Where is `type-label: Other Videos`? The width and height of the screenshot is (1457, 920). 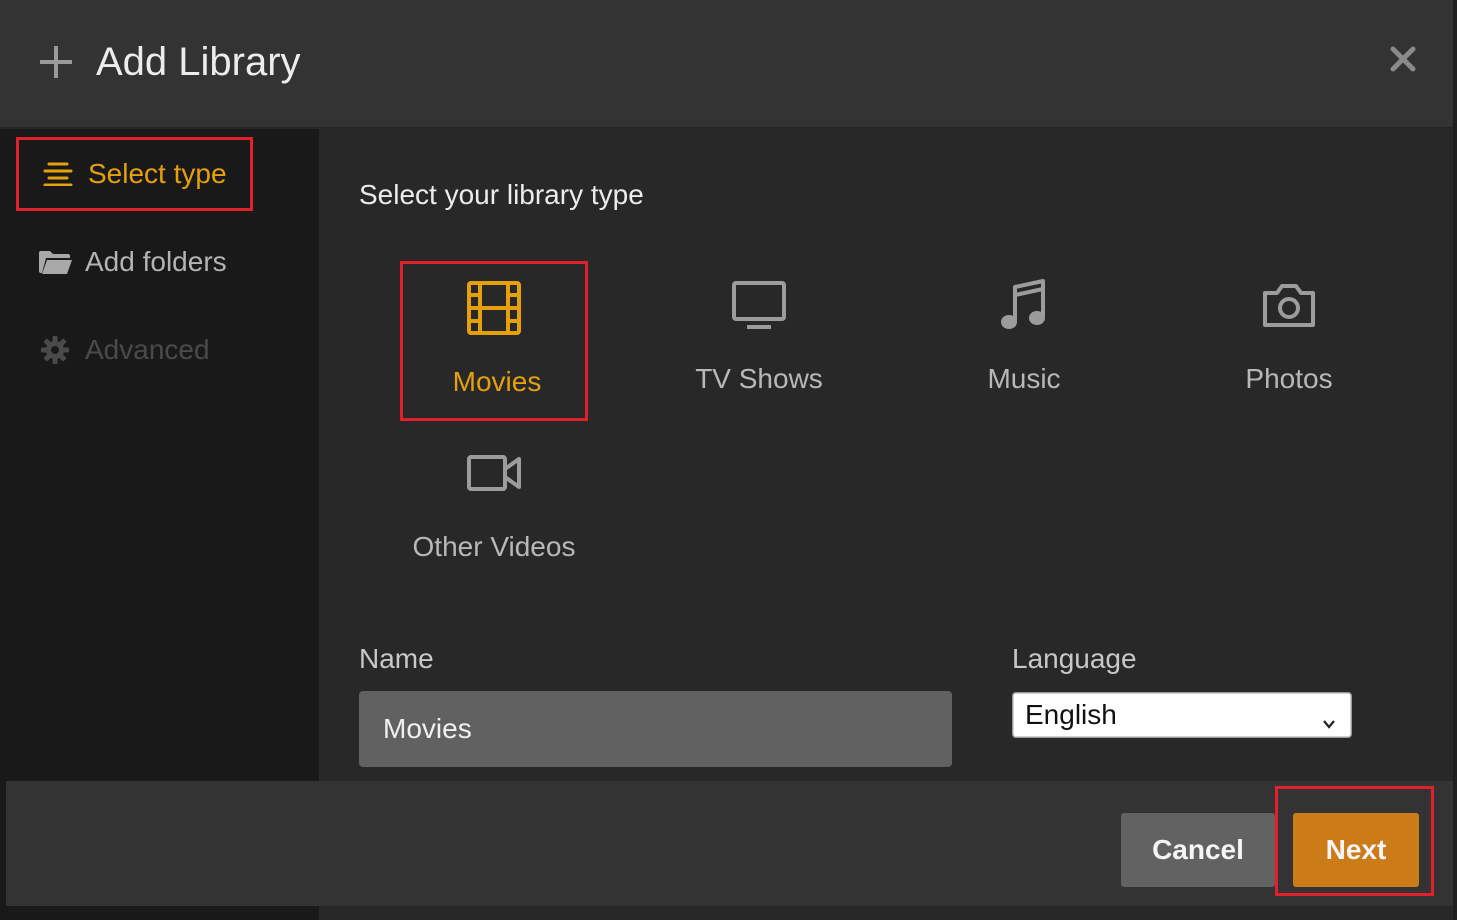
type-label: Other Videos is located at coordinates (494, 546).